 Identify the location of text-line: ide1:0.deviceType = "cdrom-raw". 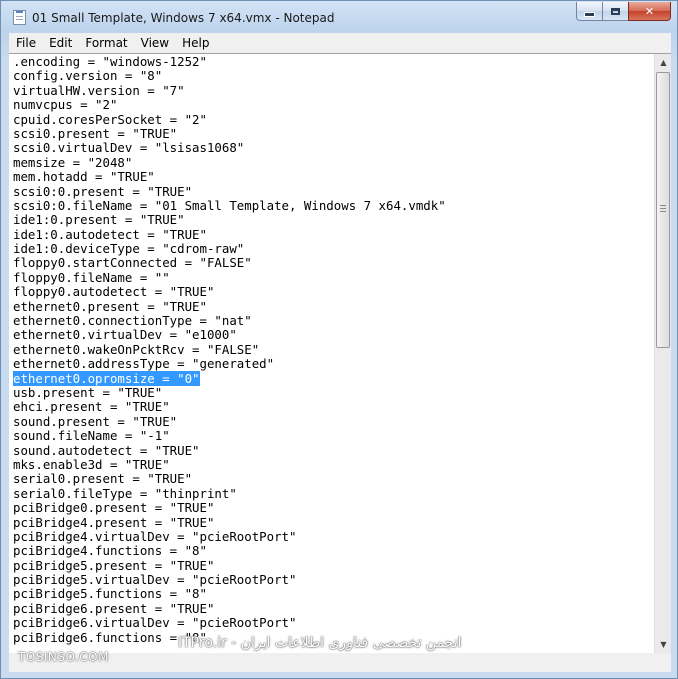
(333, 249).